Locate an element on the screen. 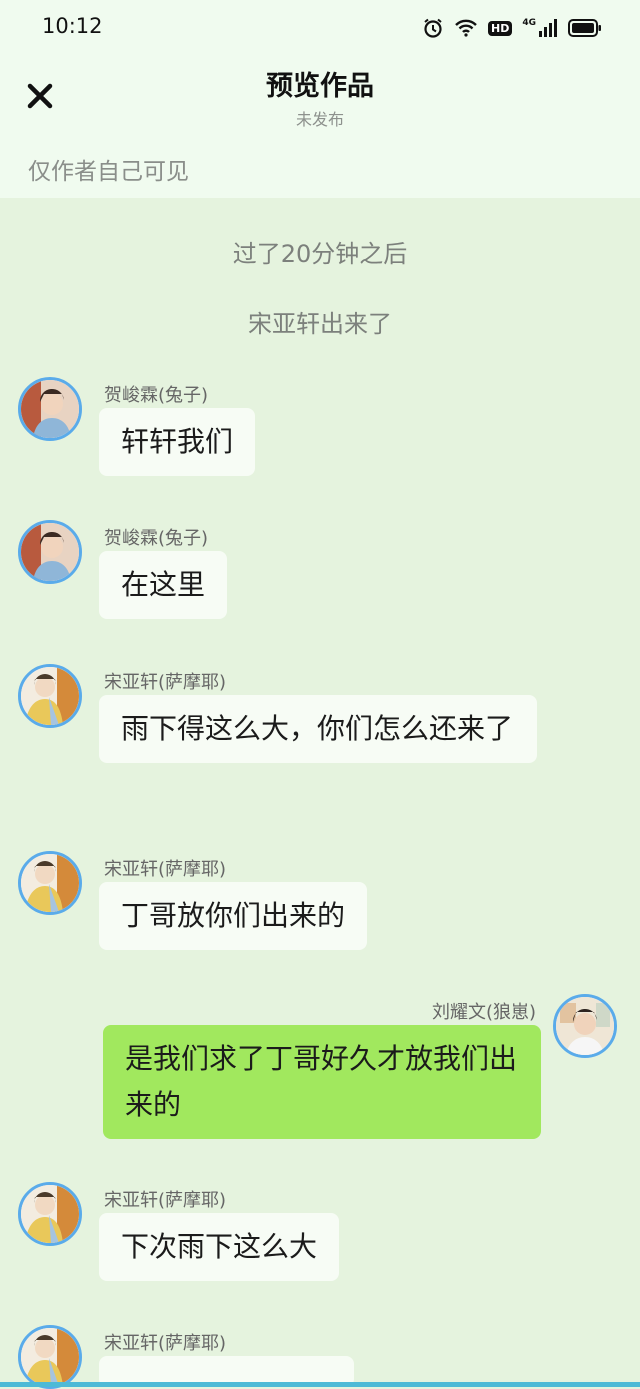 This screenshot has height=1389, width=640. top-header-area: 10:12 HD 4G 预览作品 未发布 仅作者自己可见 is located at coordinates (320, 99).